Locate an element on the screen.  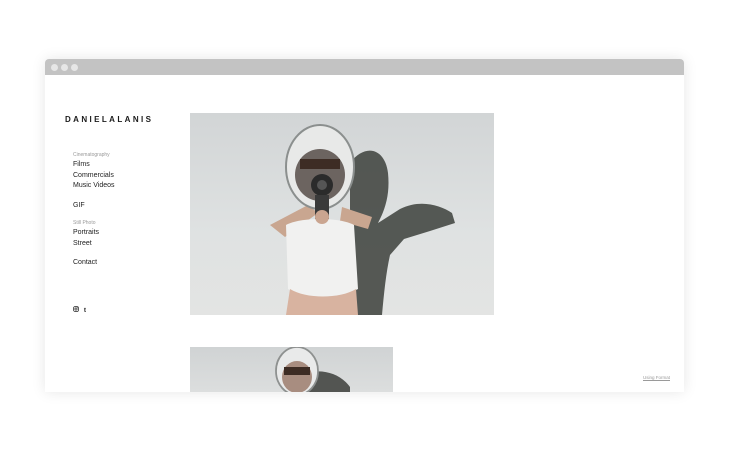
window-close-dot is located at coordinates (54, 67).